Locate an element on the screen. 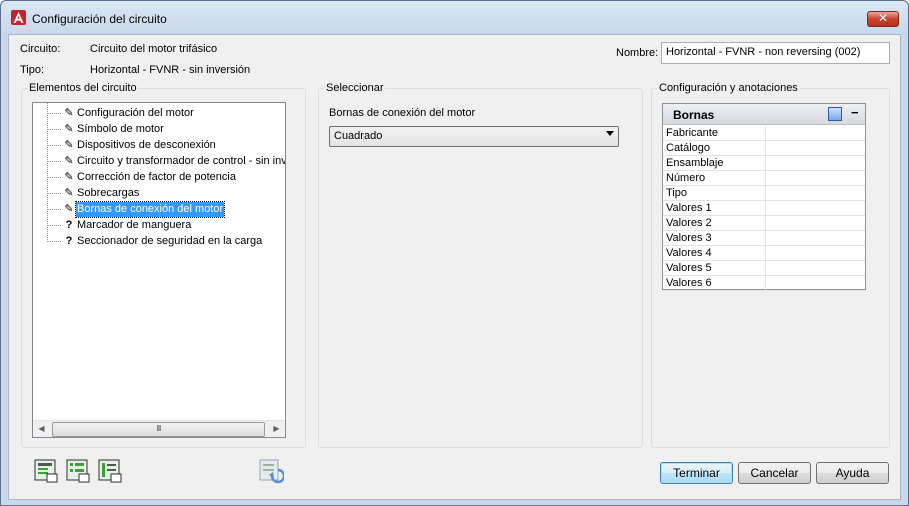  tree-item-label: Corrección de factor de potencia is located at coordinates (156, 177).